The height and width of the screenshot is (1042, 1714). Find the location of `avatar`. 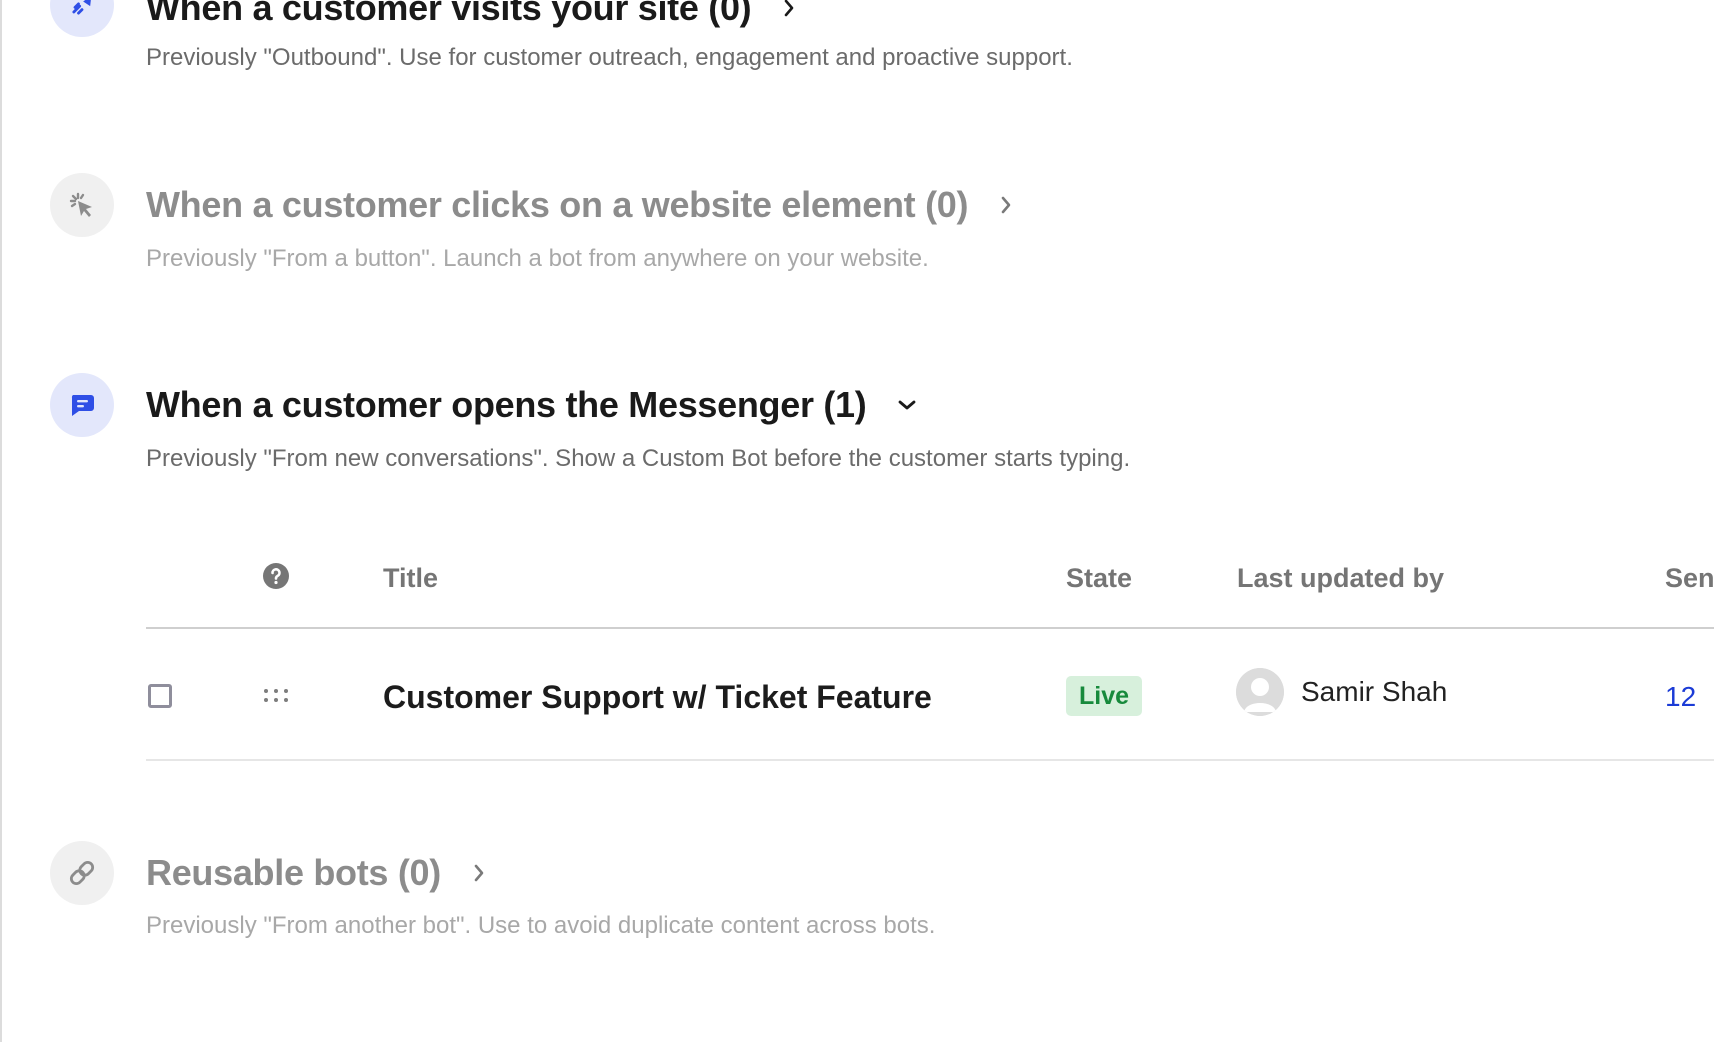

avatar is located at coordinates (1260, 692).